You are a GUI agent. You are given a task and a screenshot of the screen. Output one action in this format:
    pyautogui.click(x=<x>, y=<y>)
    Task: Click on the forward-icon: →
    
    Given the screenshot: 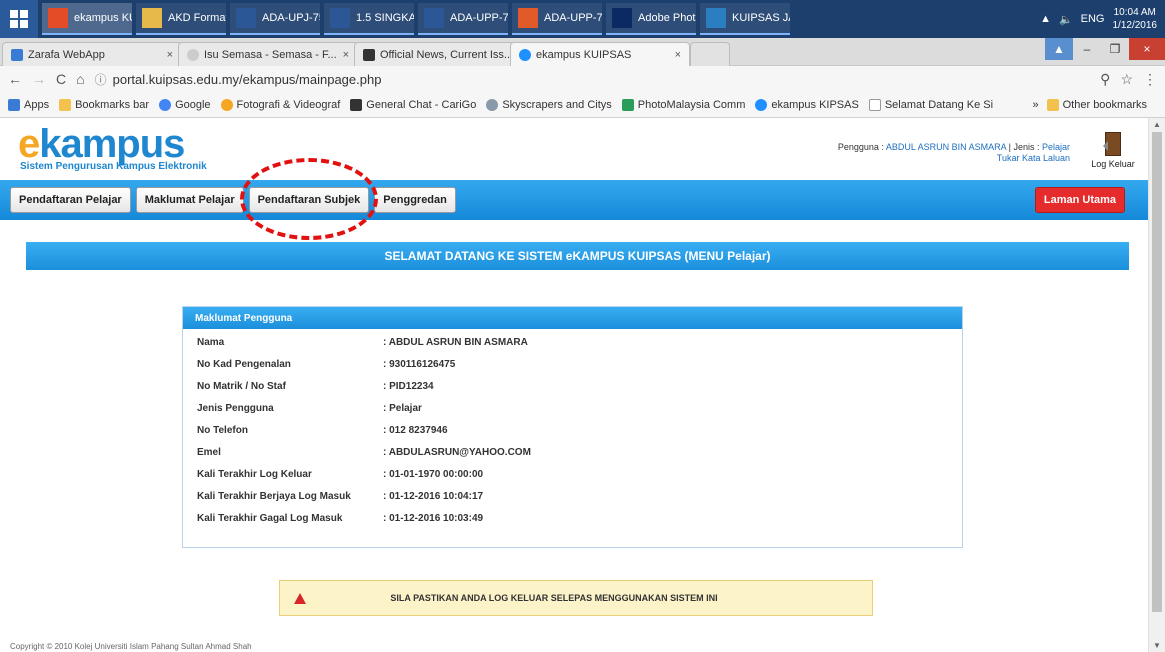 What is the action you would take?
    pyautogui.click(x=39, y=79)
    